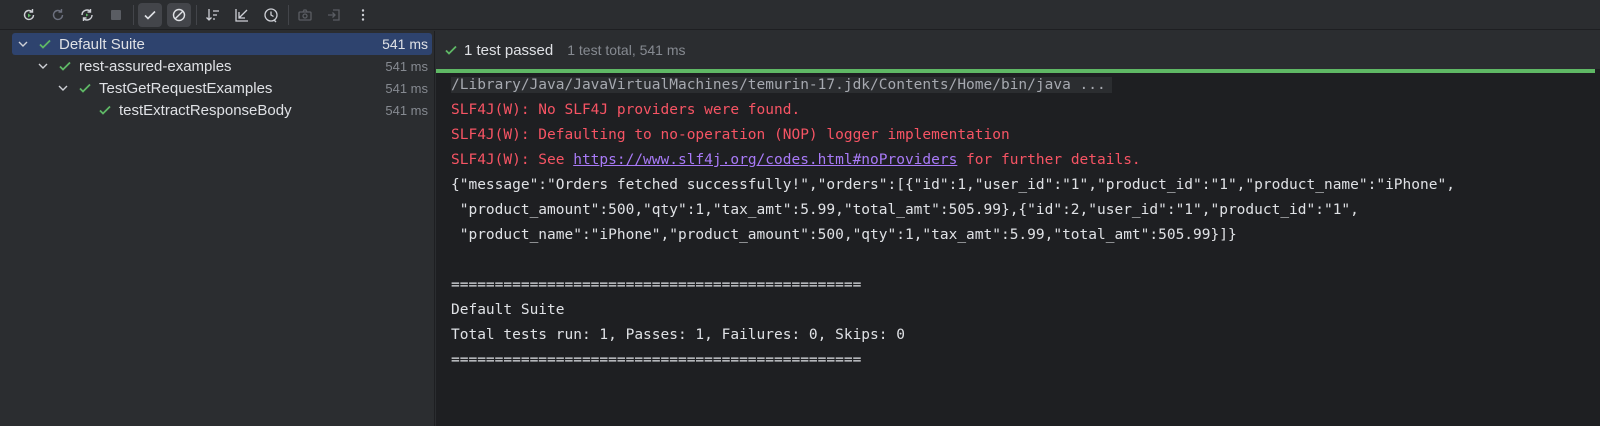 The width and height of the screenshot is (1600, 426). I want to click on show-ignored-button, so click(179, 14).